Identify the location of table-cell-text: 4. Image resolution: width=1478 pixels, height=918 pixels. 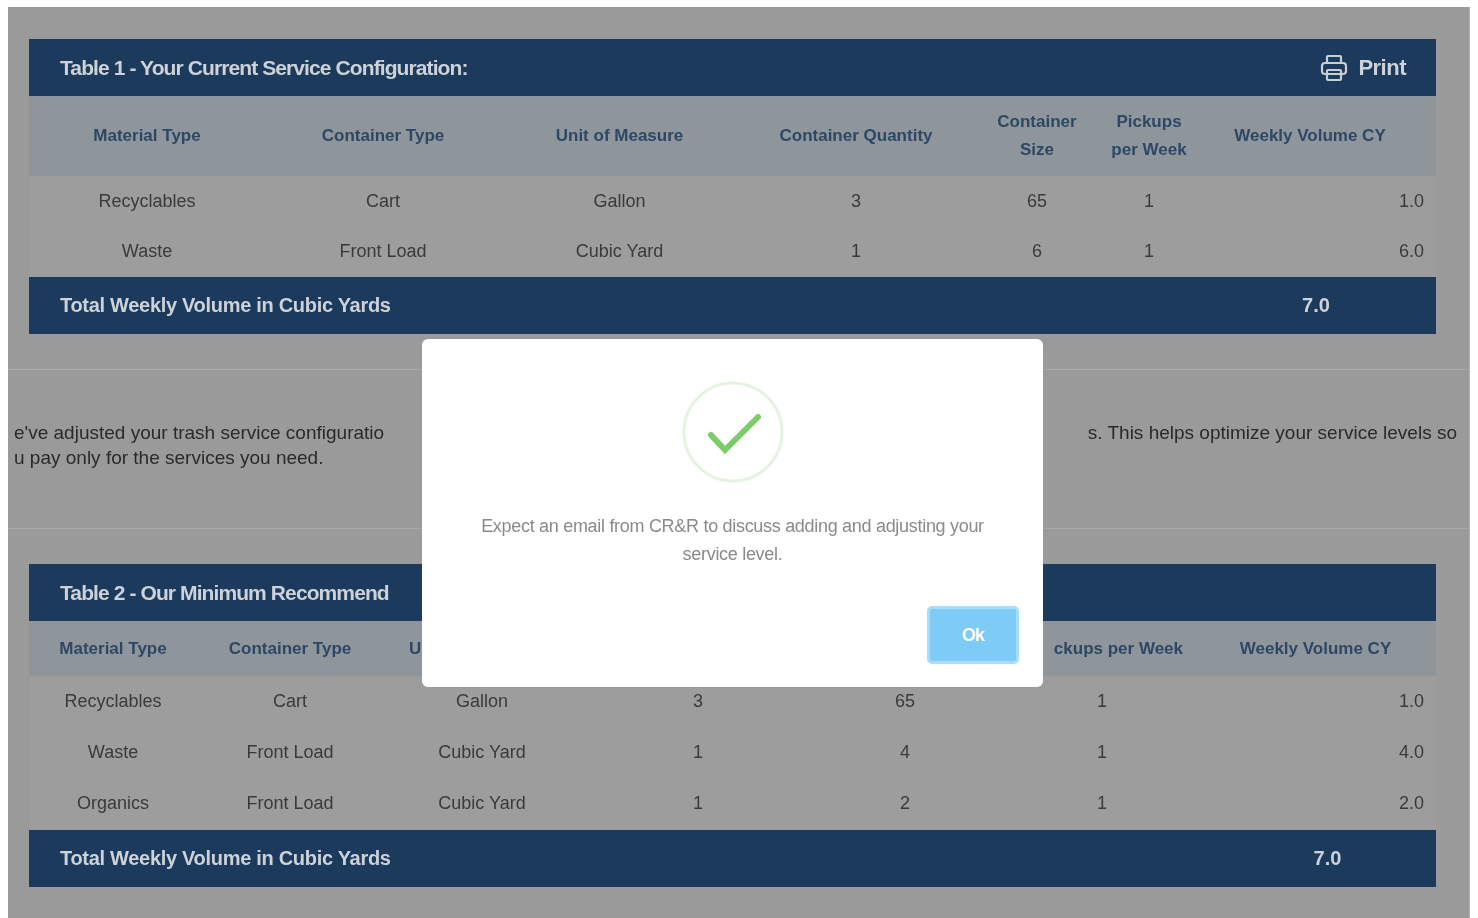
(905, 752).